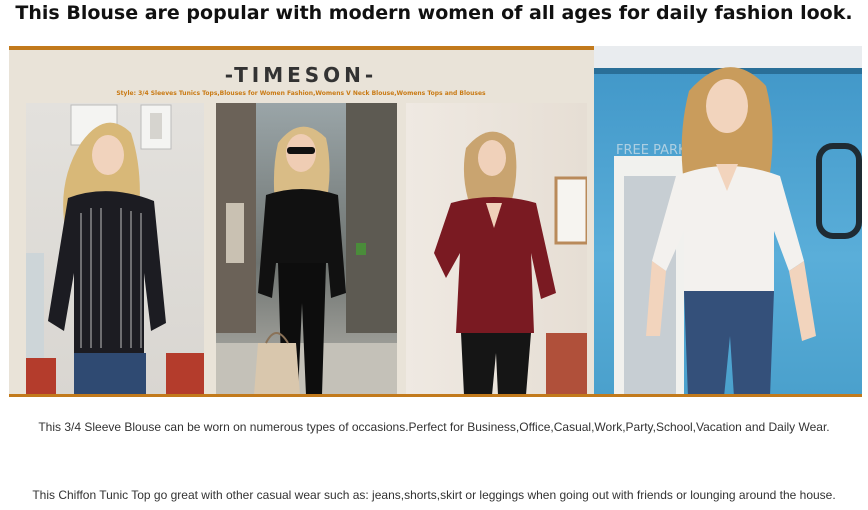 The image size is (868, 510). I want to click on model-black-blouse-photo, so click(306, 249).